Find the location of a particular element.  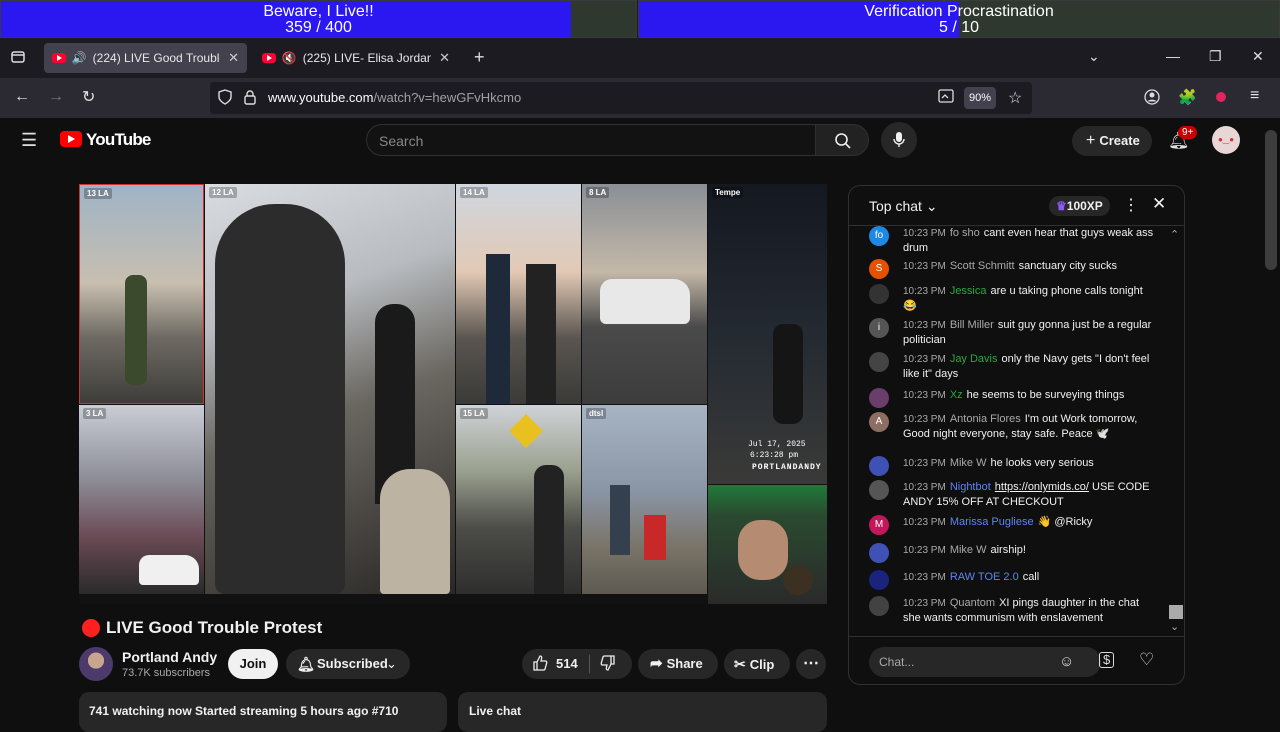

tab-2-close-icon: ✕ is located at coordinates (444, 58).